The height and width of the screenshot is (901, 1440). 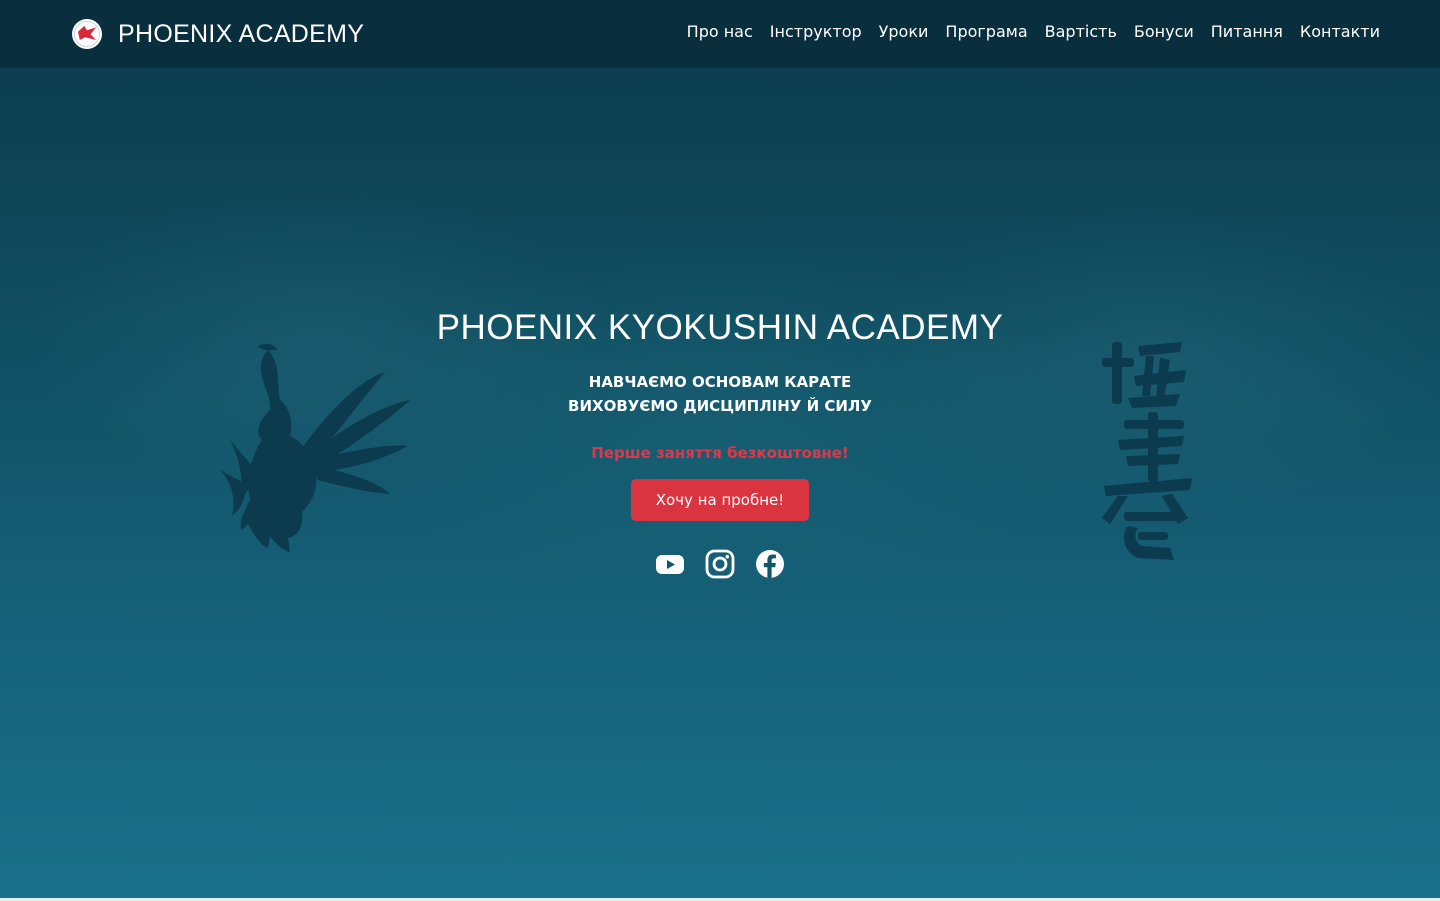 I want to click on social-links, so click(x=720, y=564).